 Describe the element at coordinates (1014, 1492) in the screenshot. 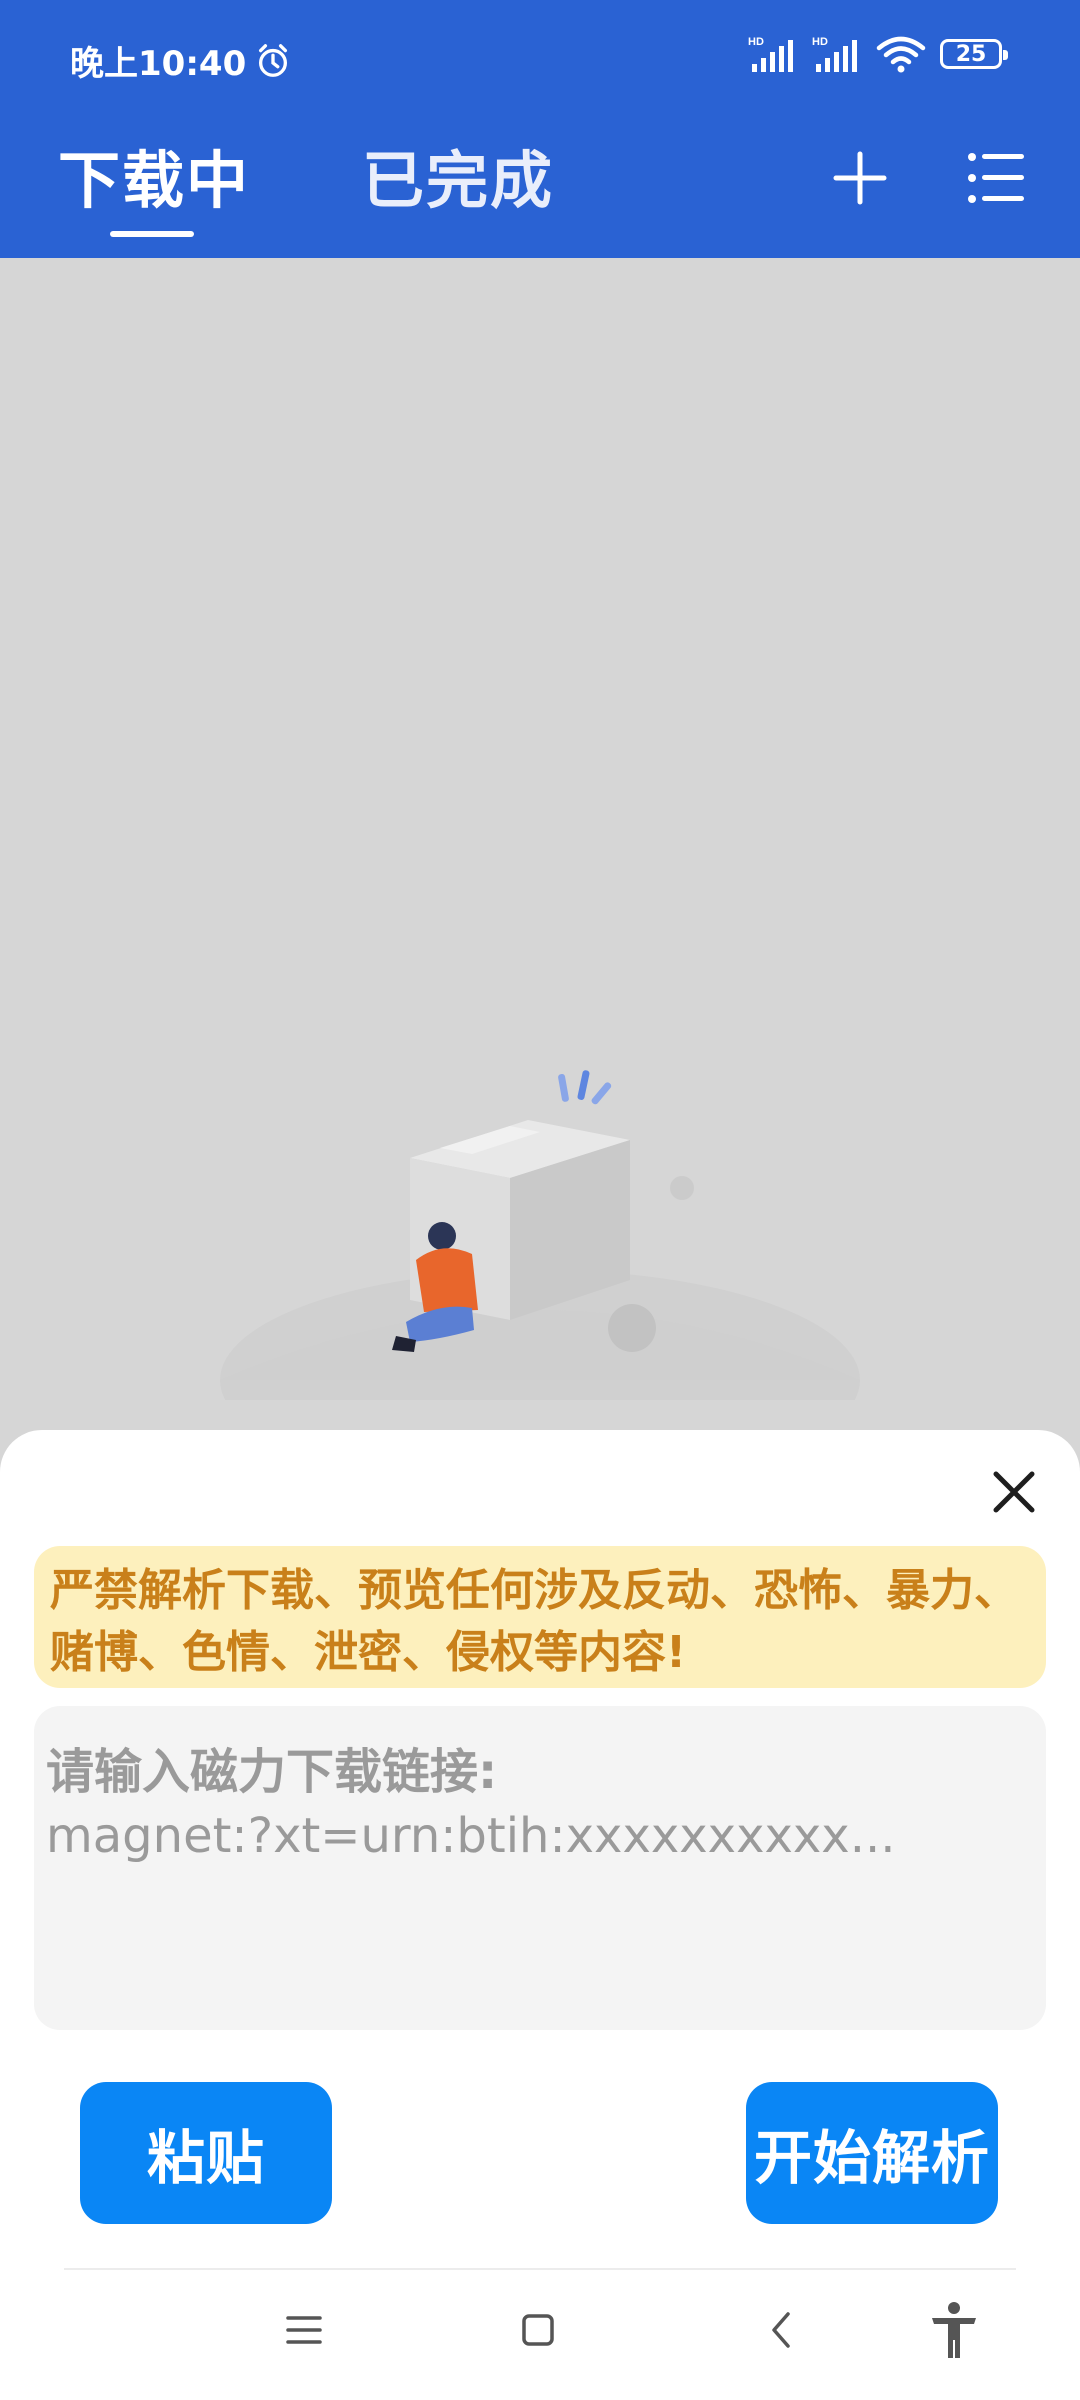

I see `close-icon` at that location.